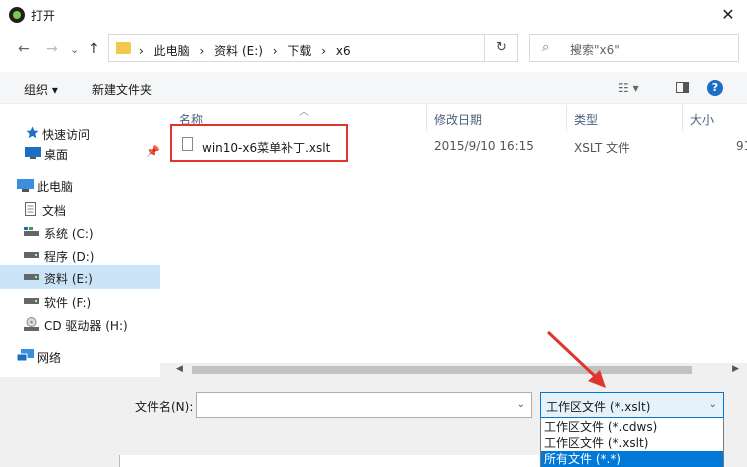 The height and width of the screenshot is (467, 747). What do you see at coordinates (259, 143) in the screenshot?
I see `annotation-highlight-box` at bounding box center [259, 143].